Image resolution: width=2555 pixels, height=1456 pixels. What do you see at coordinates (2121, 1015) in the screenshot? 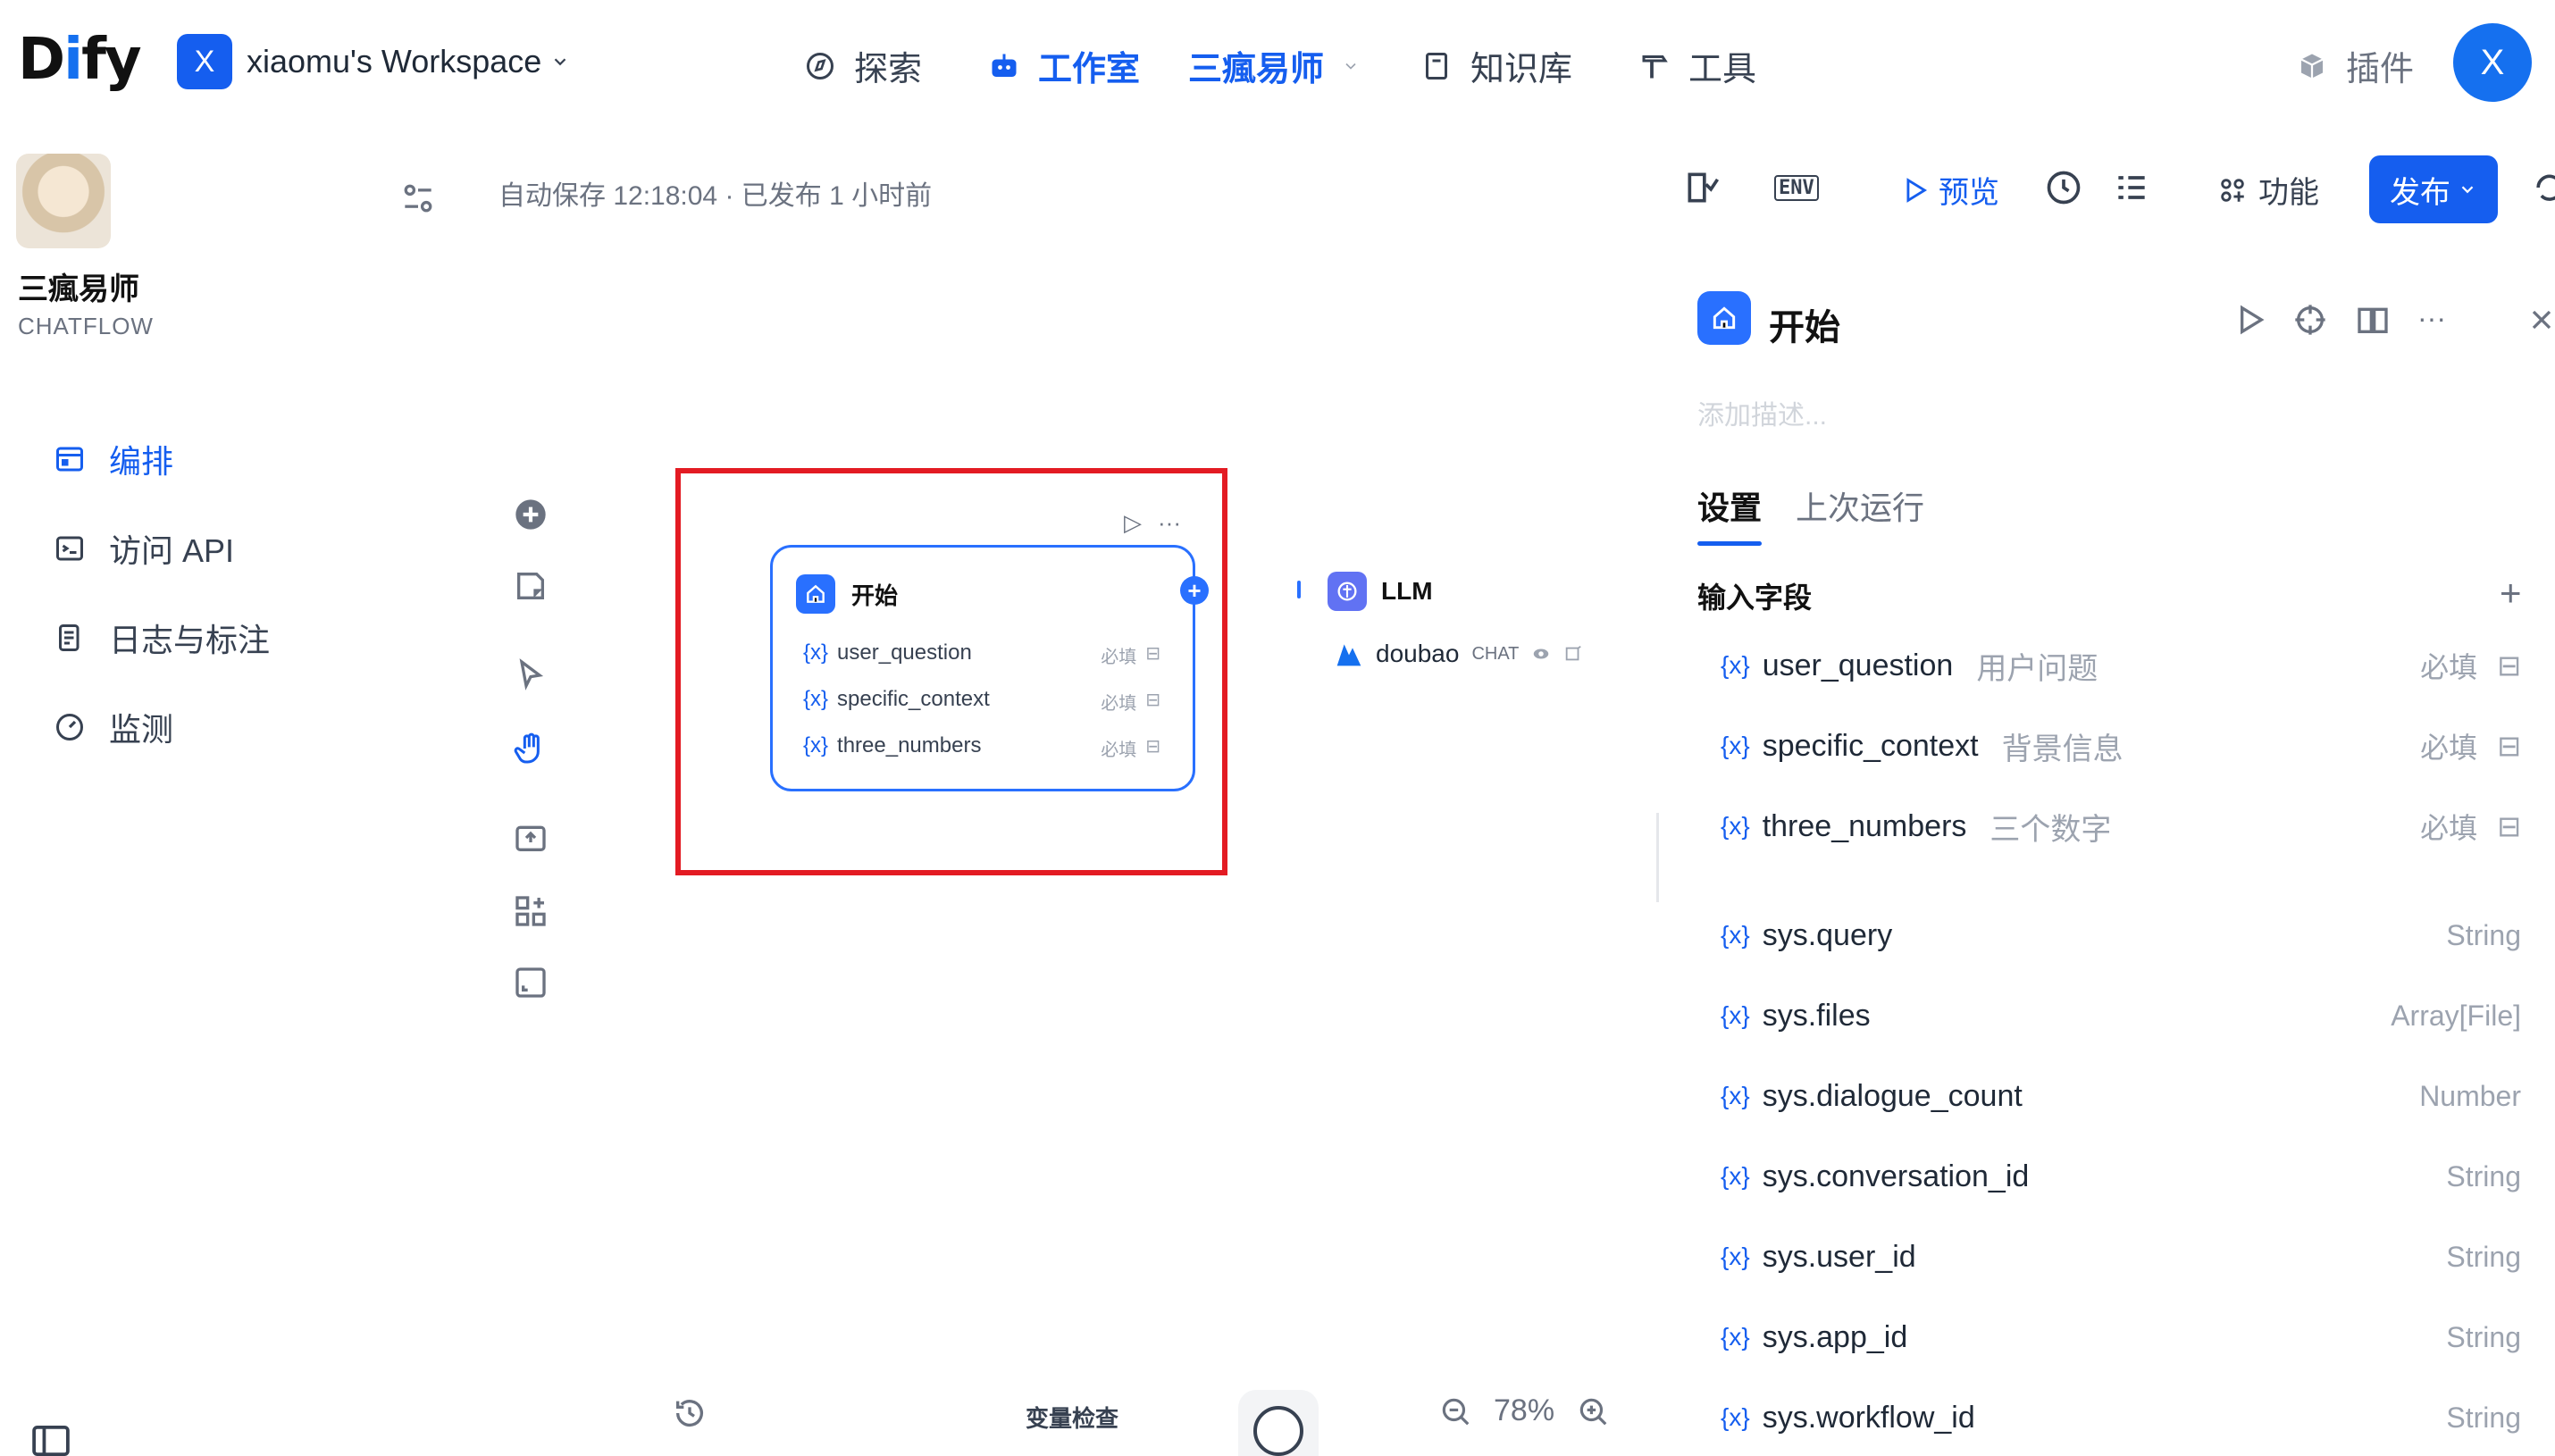
I see `sys-var-row: {x} sys.files Array[File]` at bounding box center [2121, 1015].